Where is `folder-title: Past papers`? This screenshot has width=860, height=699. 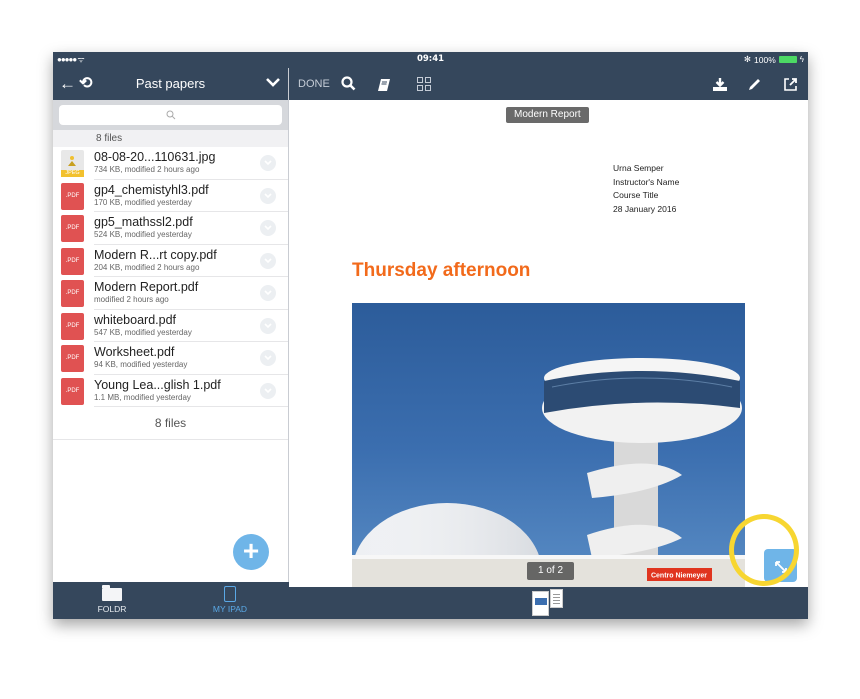 folder-title: Past papers is located at coordinates (170, 83).